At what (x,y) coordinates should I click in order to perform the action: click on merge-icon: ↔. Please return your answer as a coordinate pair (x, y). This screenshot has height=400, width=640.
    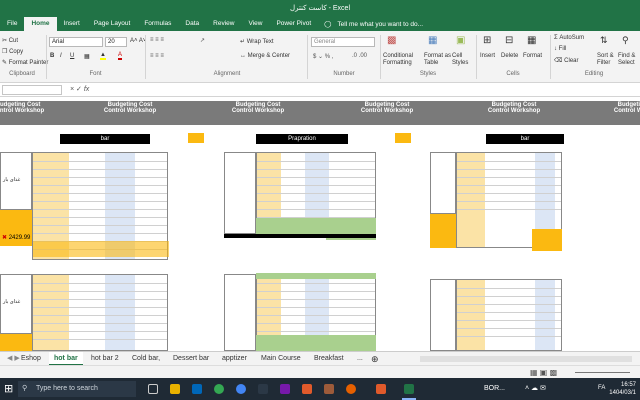
    Looking at the image, I should click on (243, 56).